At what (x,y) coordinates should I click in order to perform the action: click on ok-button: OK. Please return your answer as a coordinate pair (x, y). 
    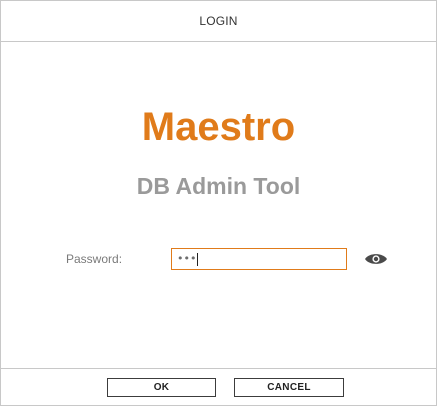
    Looking at the image, I should click on (161, 387).